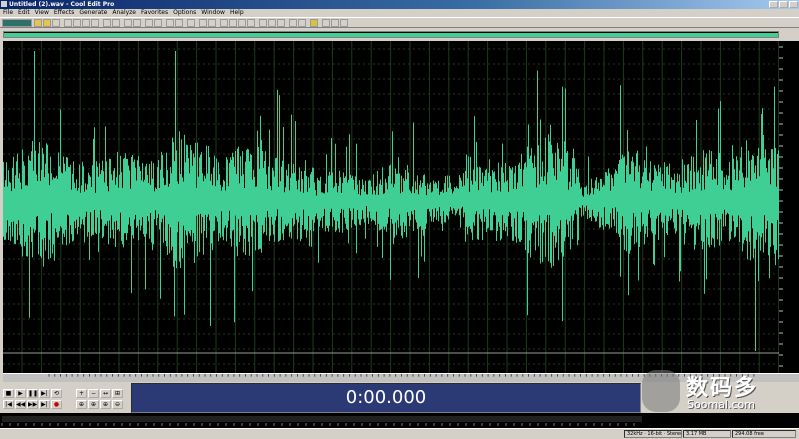  I want to click on time-display: 0:00.000, so click(386, 398).